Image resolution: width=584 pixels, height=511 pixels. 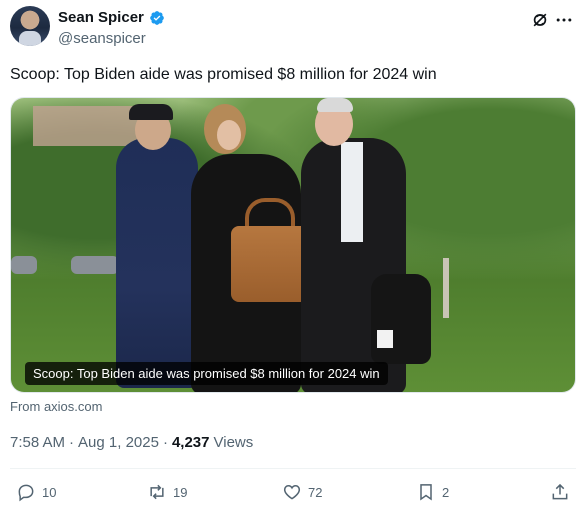 I want to click on share-icon, so click(x=560, y=491).